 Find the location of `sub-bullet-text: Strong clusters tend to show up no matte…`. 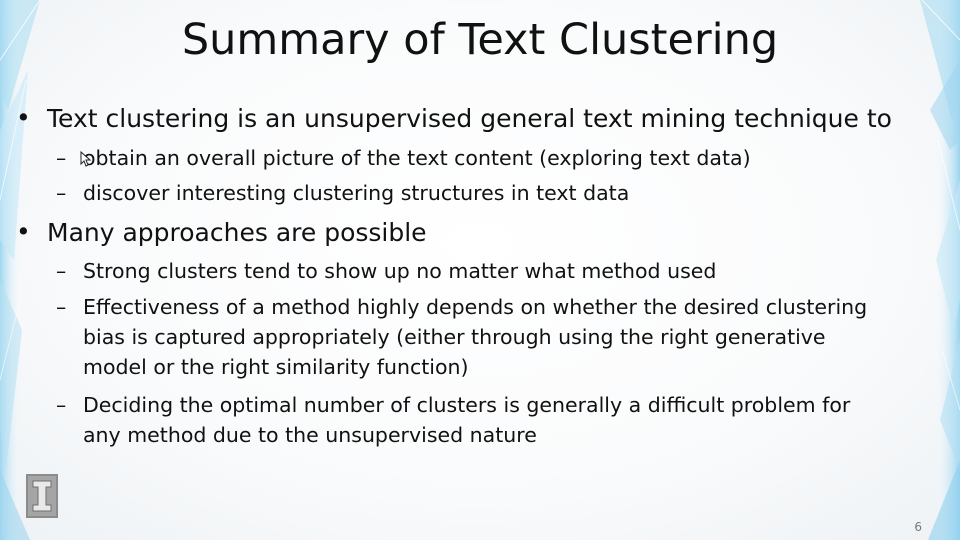

sub-bullet-text: Strong clusters tend to show up no matte… is located at coordinates (400, 271).